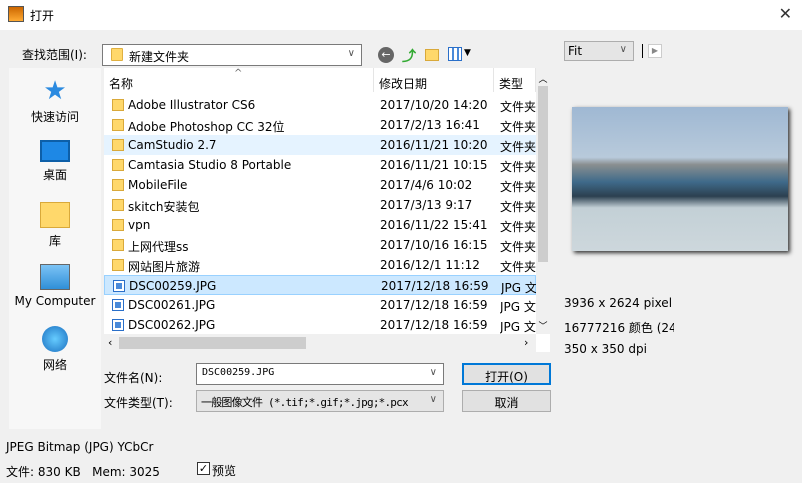  Describe the element at coordinates (139, 225) in the screenshot. I see `file-name: vpn` at that location.